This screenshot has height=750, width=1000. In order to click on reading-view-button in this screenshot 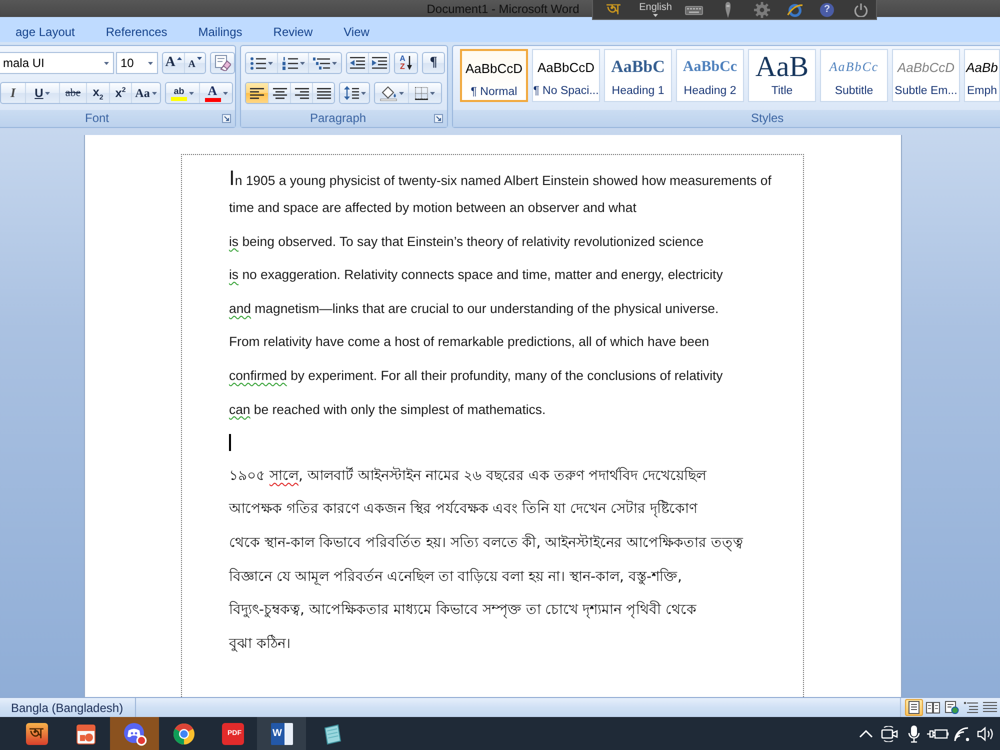, I will do `click(933, 707)`.